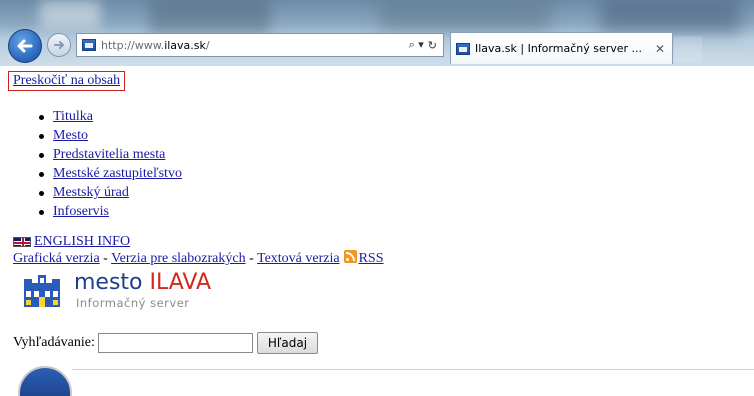 Image resolution: width=754 pixels, height=396 pixels. What do you see at coordinates (463, 48) in the screenshot?
I see `tab-favicon-icon` at bounding box center [463, 48].